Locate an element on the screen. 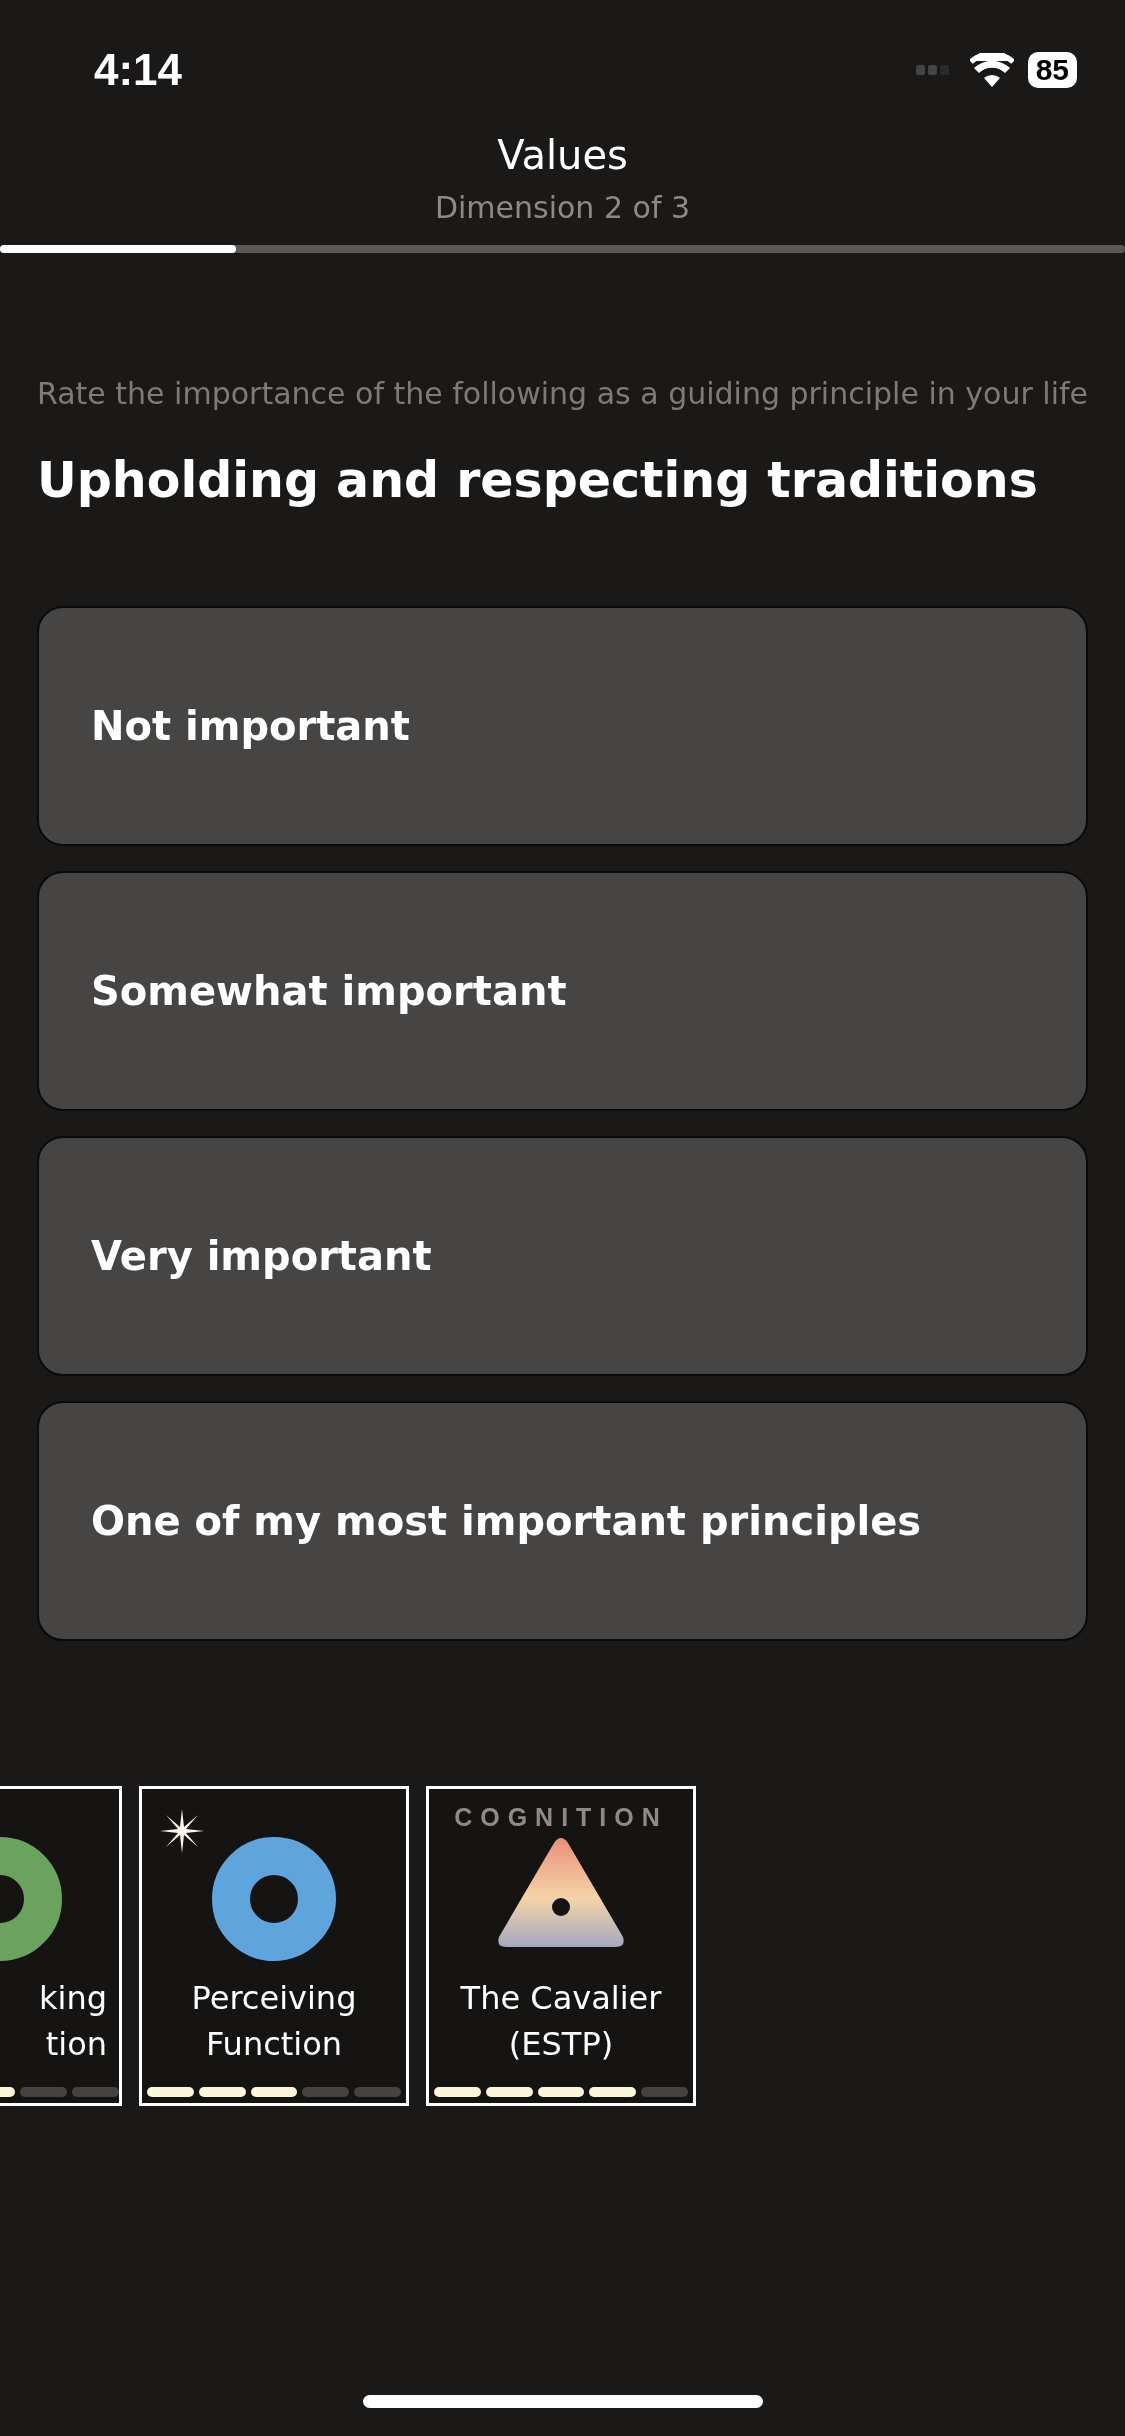 This screenshot has width=1125, height=2436. battery-level: 85 is located at coordinates (1052, 70).